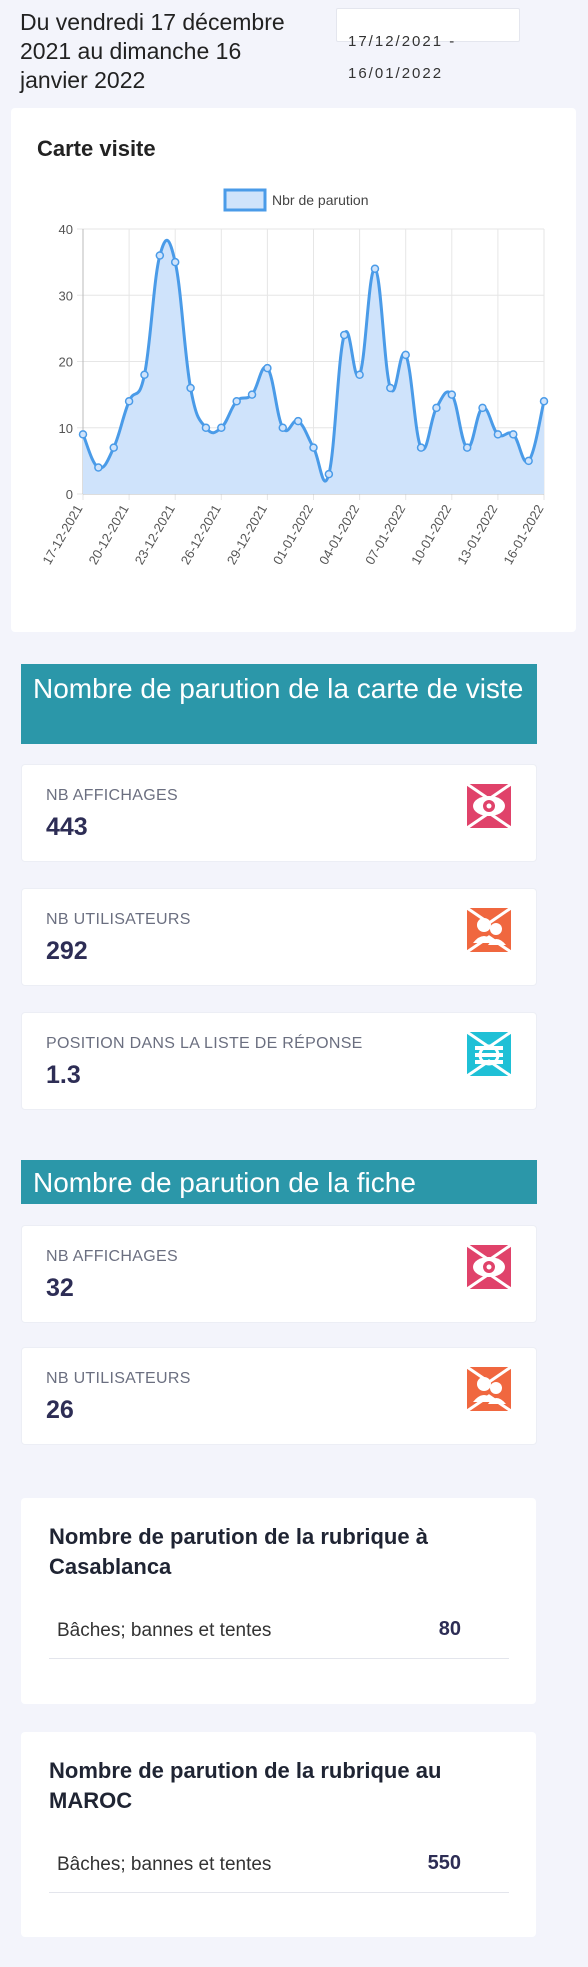  What do you see at coordinates (279, 937) in the screenshot?
I see `stat-card-utilisateurs: NB UTILISATEURS 292` at bounding box center [279, 937].